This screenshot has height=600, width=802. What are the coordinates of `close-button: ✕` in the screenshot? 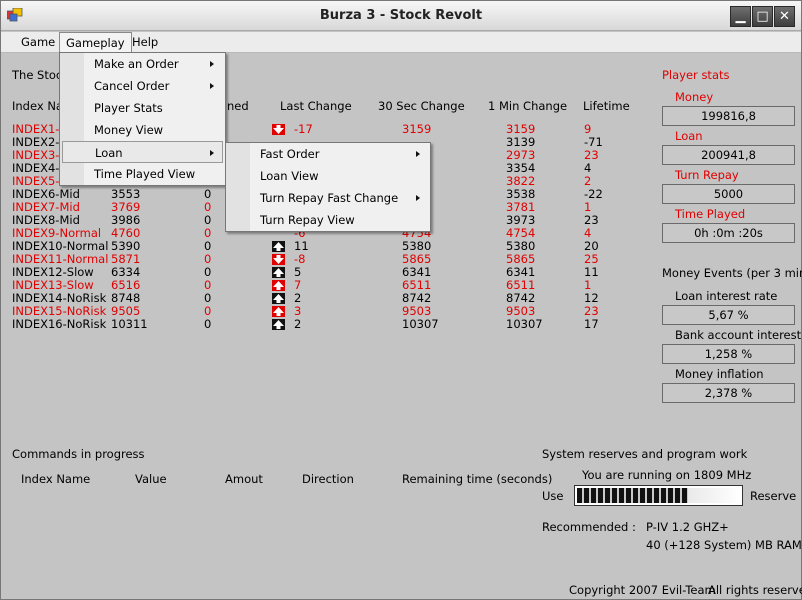 It's located at (784, 16).